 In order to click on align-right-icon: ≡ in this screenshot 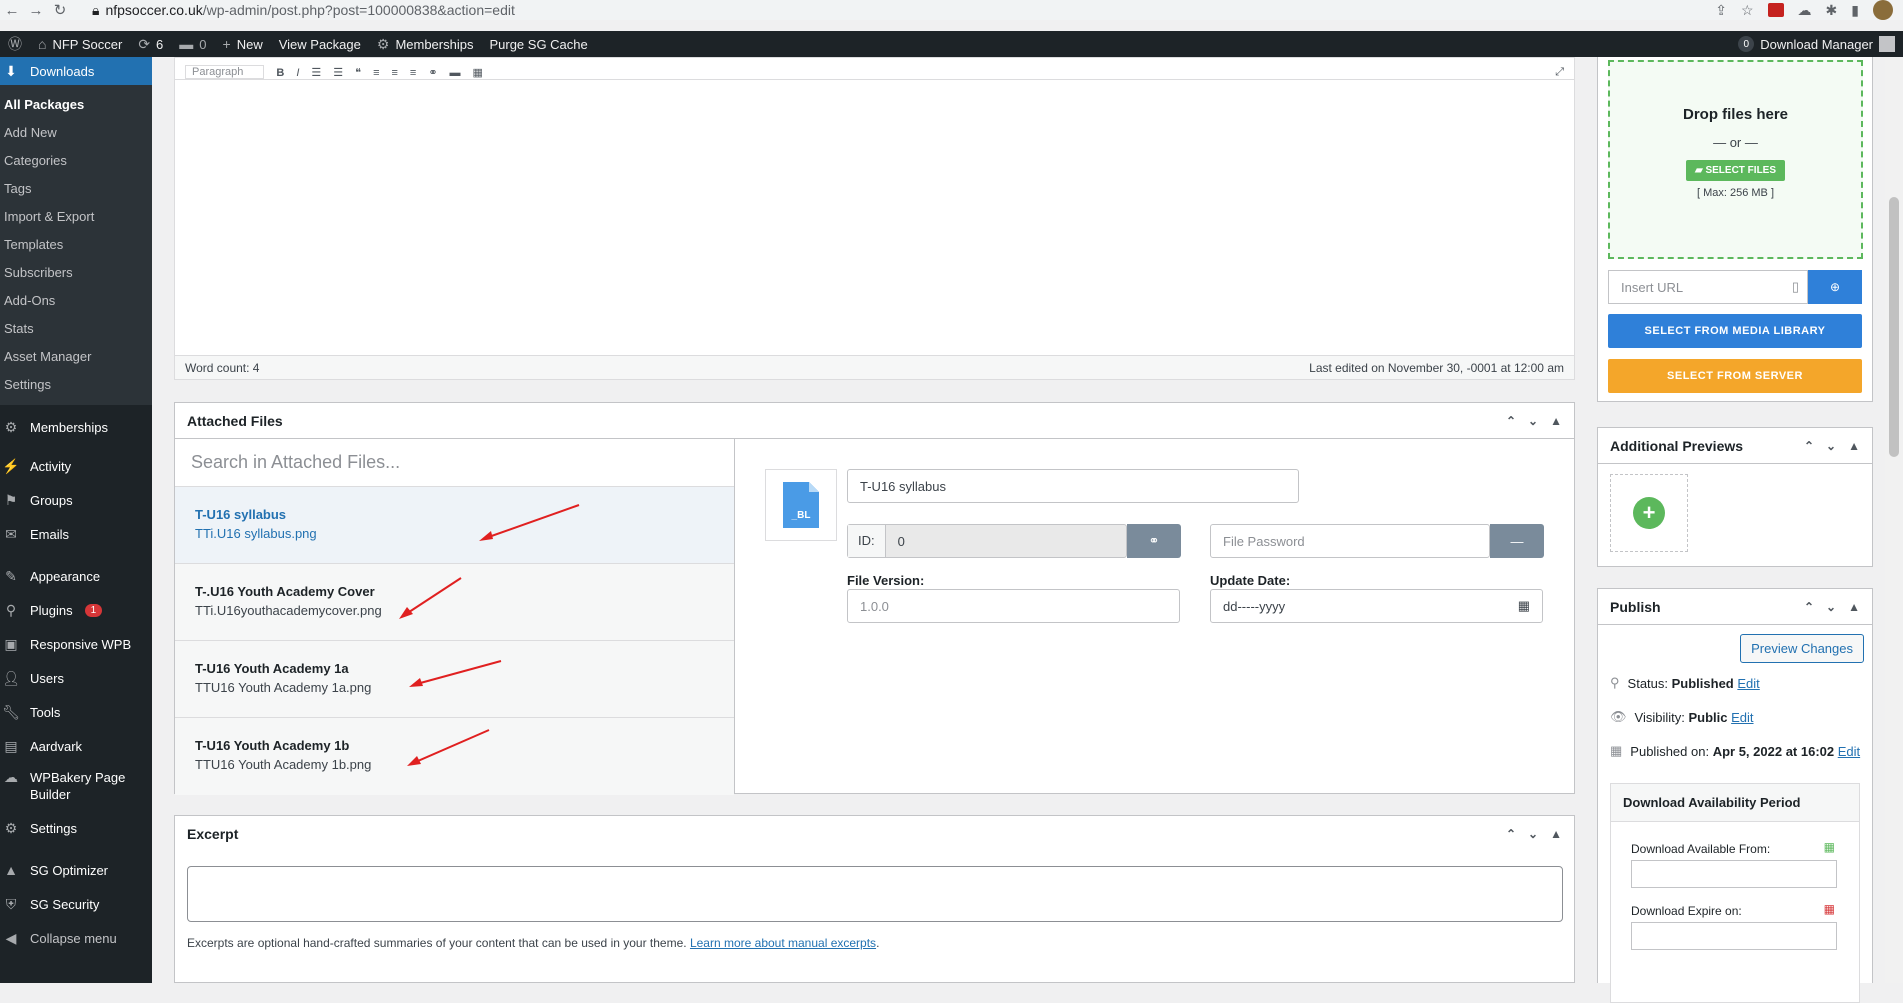, I will do `click(413, 73)`.